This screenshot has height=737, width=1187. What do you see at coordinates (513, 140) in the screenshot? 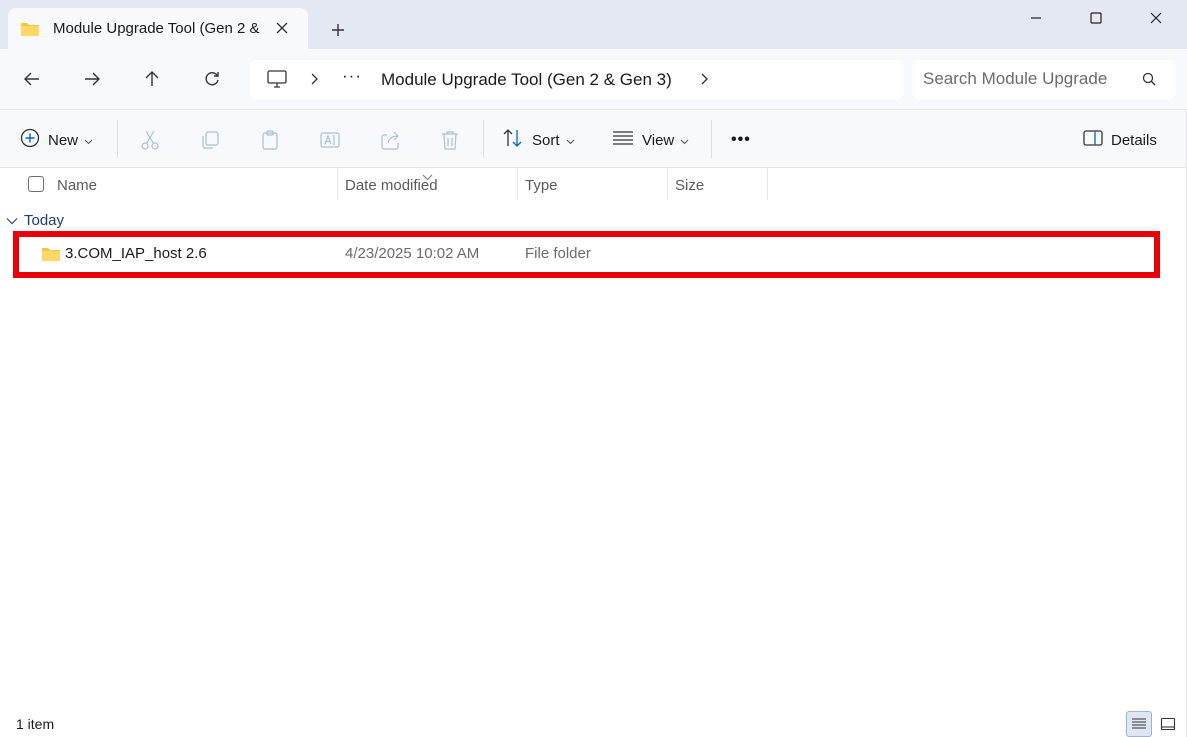
I see `sort-icon` at bounding box center [513, 140].